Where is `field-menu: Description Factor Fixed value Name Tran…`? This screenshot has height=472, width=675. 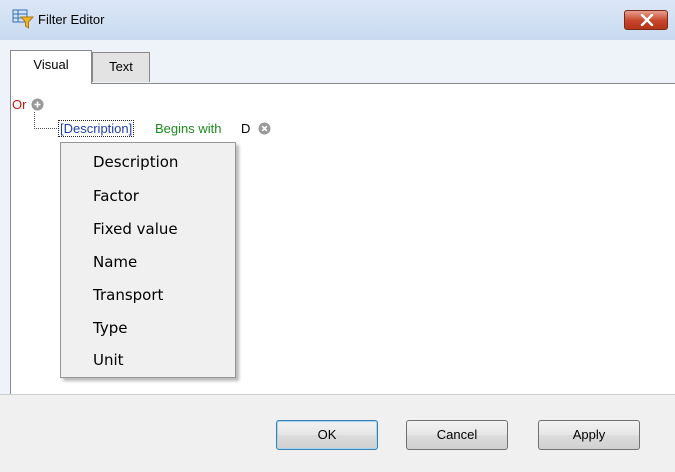
field-menu: Description Factor Fixed value Name Tran… is located at coordinates (148, 260).